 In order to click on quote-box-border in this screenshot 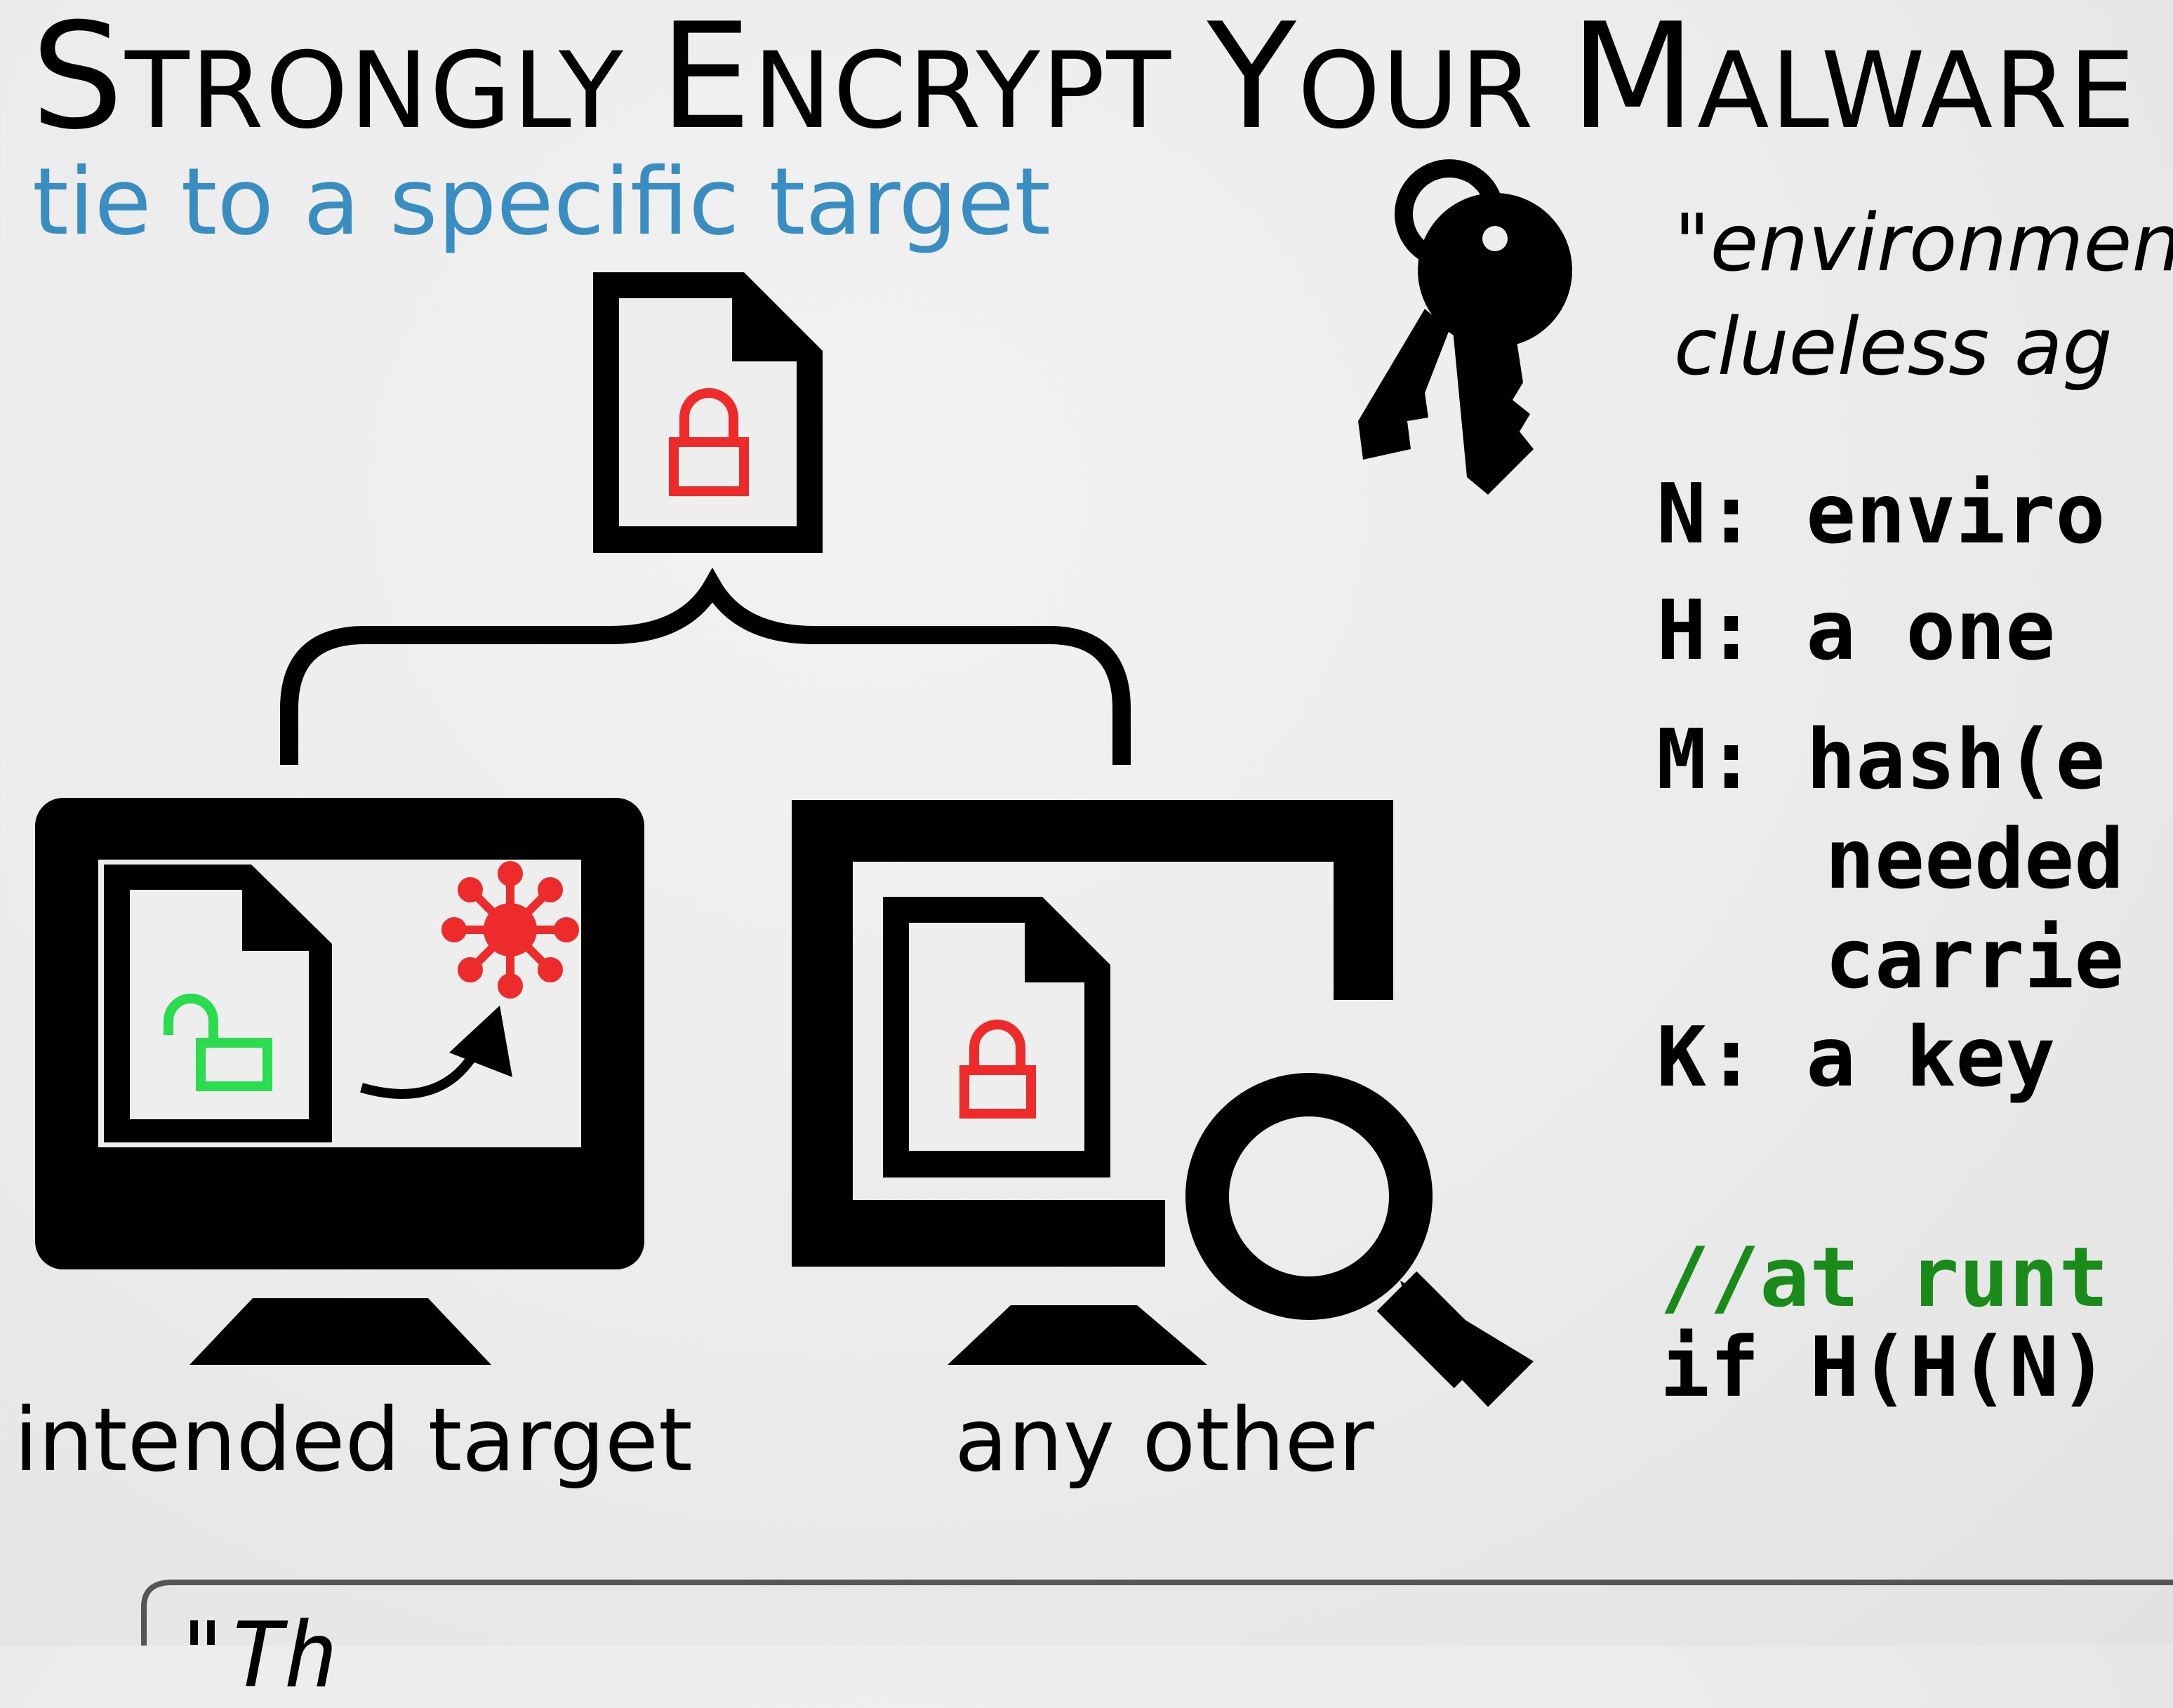, I will do `click(1157, 1613)`.